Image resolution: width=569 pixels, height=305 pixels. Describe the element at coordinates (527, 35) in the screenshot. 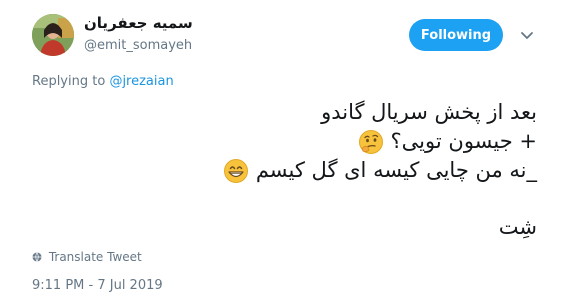

I see `chevron-down-icon` at that location.